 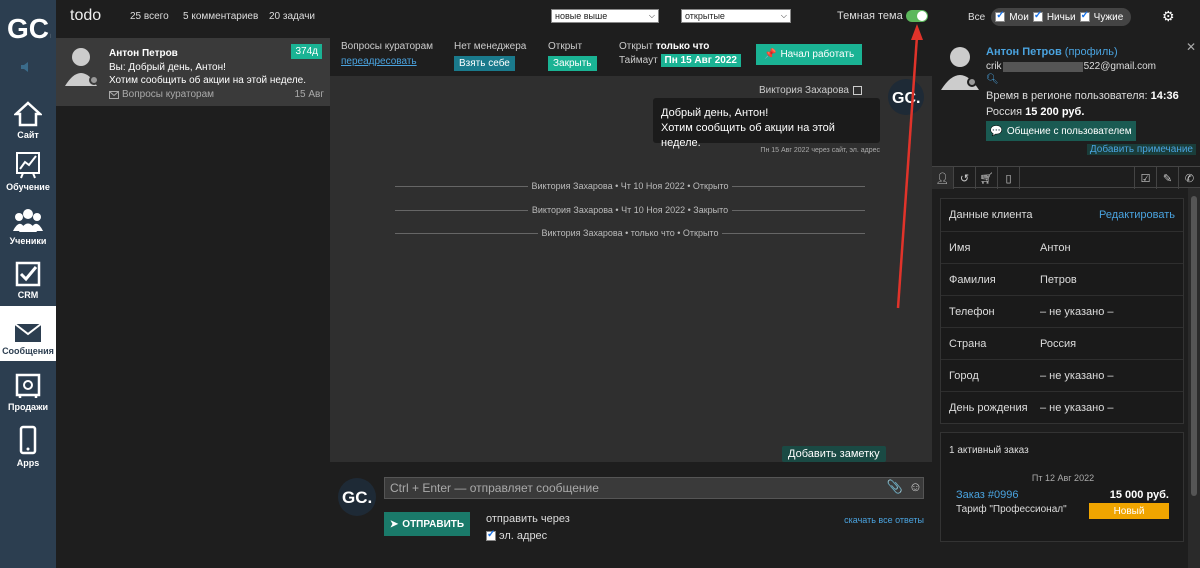 What do you see at coordinates (630, 233) in the screenshot?
I see `system-event: Виктория Захарова • только что • Открыто` at bounding box center [630, 233].